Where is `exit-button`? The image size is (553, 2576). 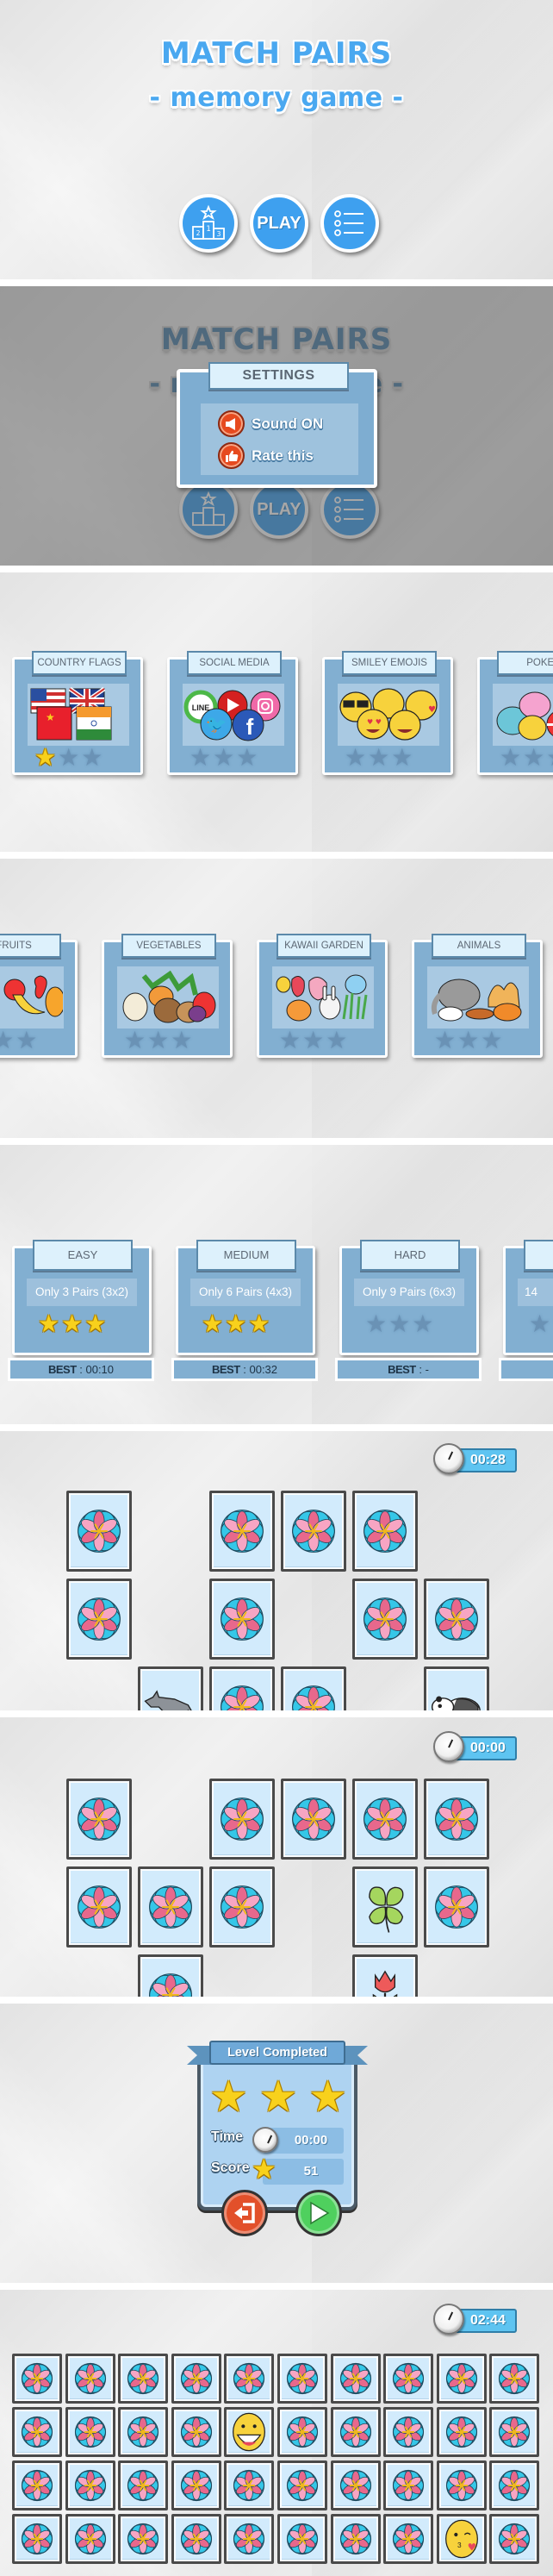 exit-button is located at coordinates (244, 2213).